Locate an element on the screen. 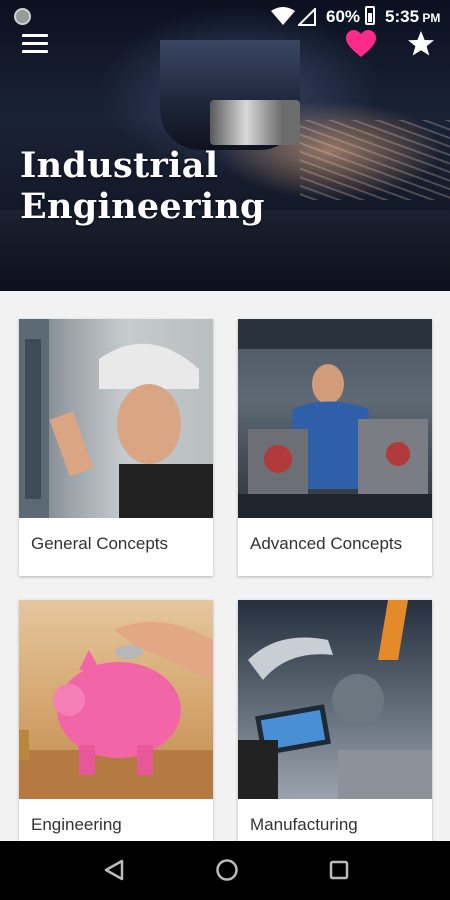 The height and width of the screenshot is (900, 450). notification-dot-icon is located at coordinates (22, 16).